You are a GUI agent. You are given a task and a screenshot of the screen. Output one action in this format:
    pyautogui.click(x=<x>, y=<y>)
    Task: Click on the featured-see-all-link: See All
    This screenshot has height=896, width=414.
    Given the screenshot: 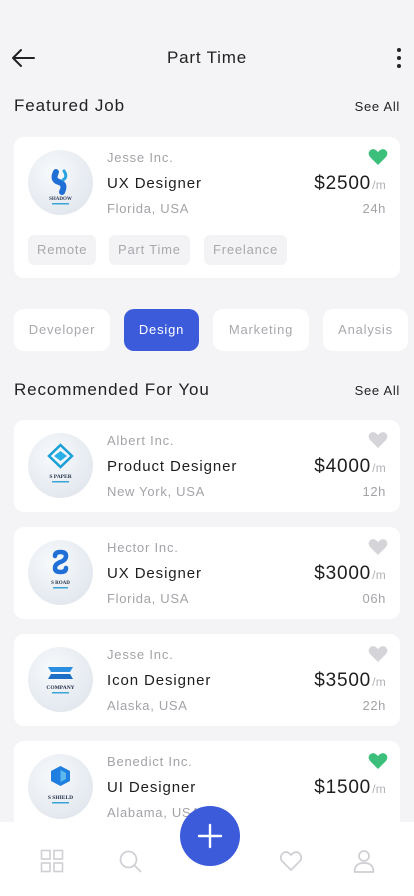 What is the action you would take?
    pyautogui.click(x=377, y=106)
    